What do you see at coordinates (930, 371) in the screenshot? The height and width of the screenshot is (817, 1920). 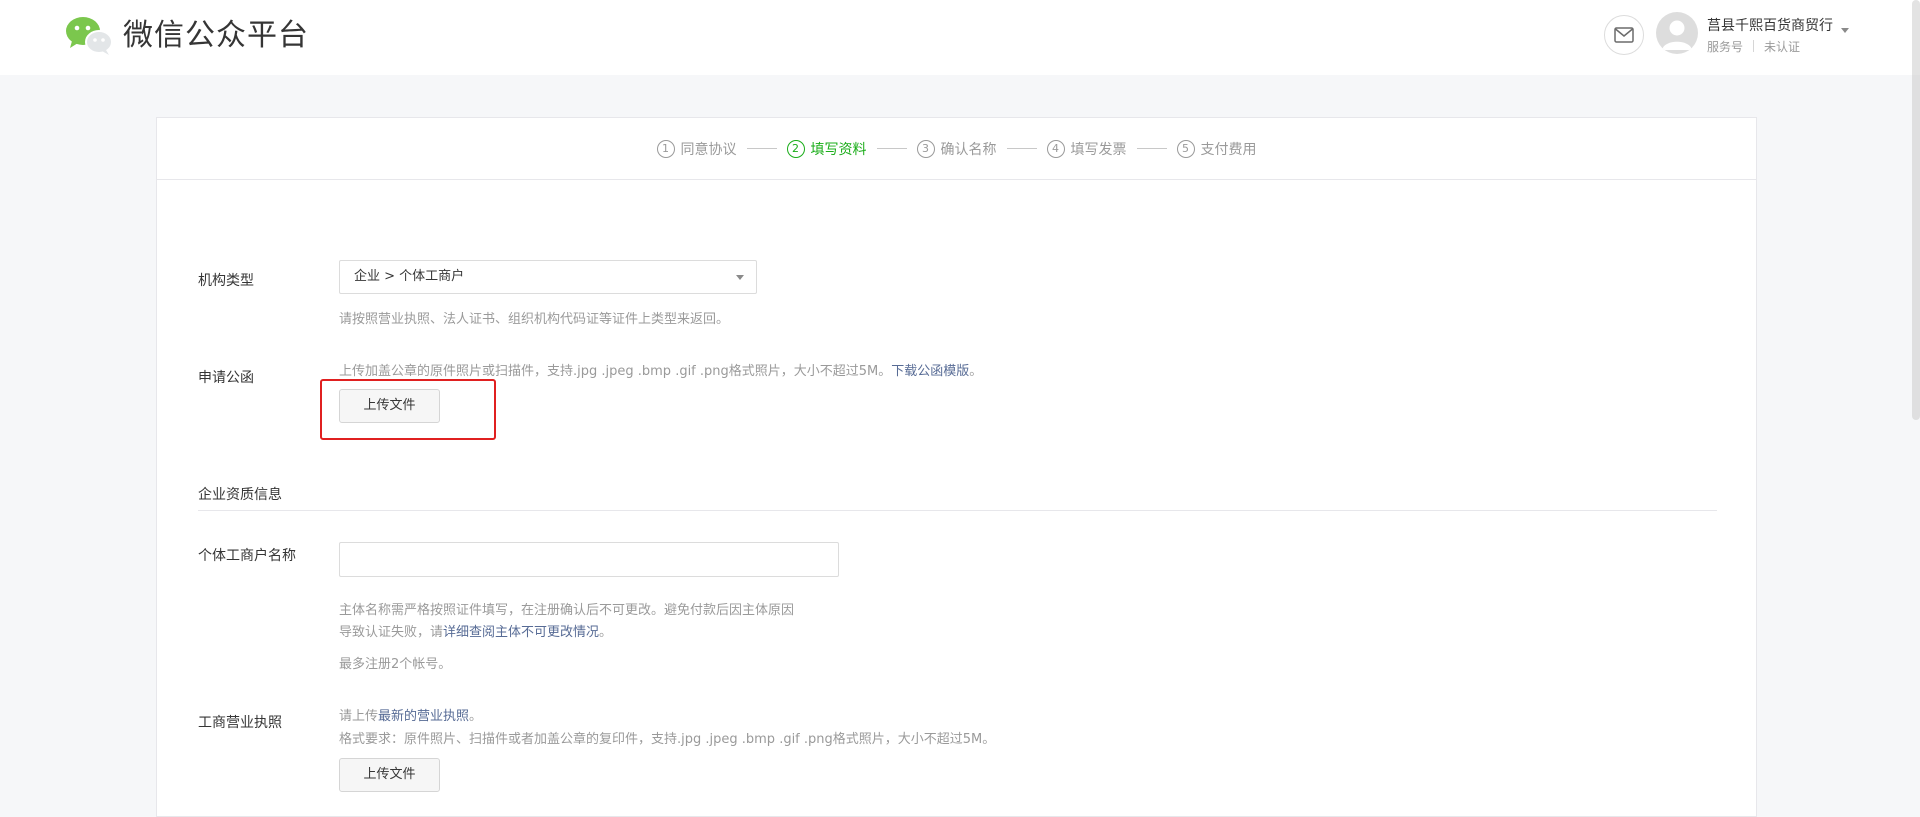 I see `download-template-link: 下载公函模版` at bounding box center [930, 371].